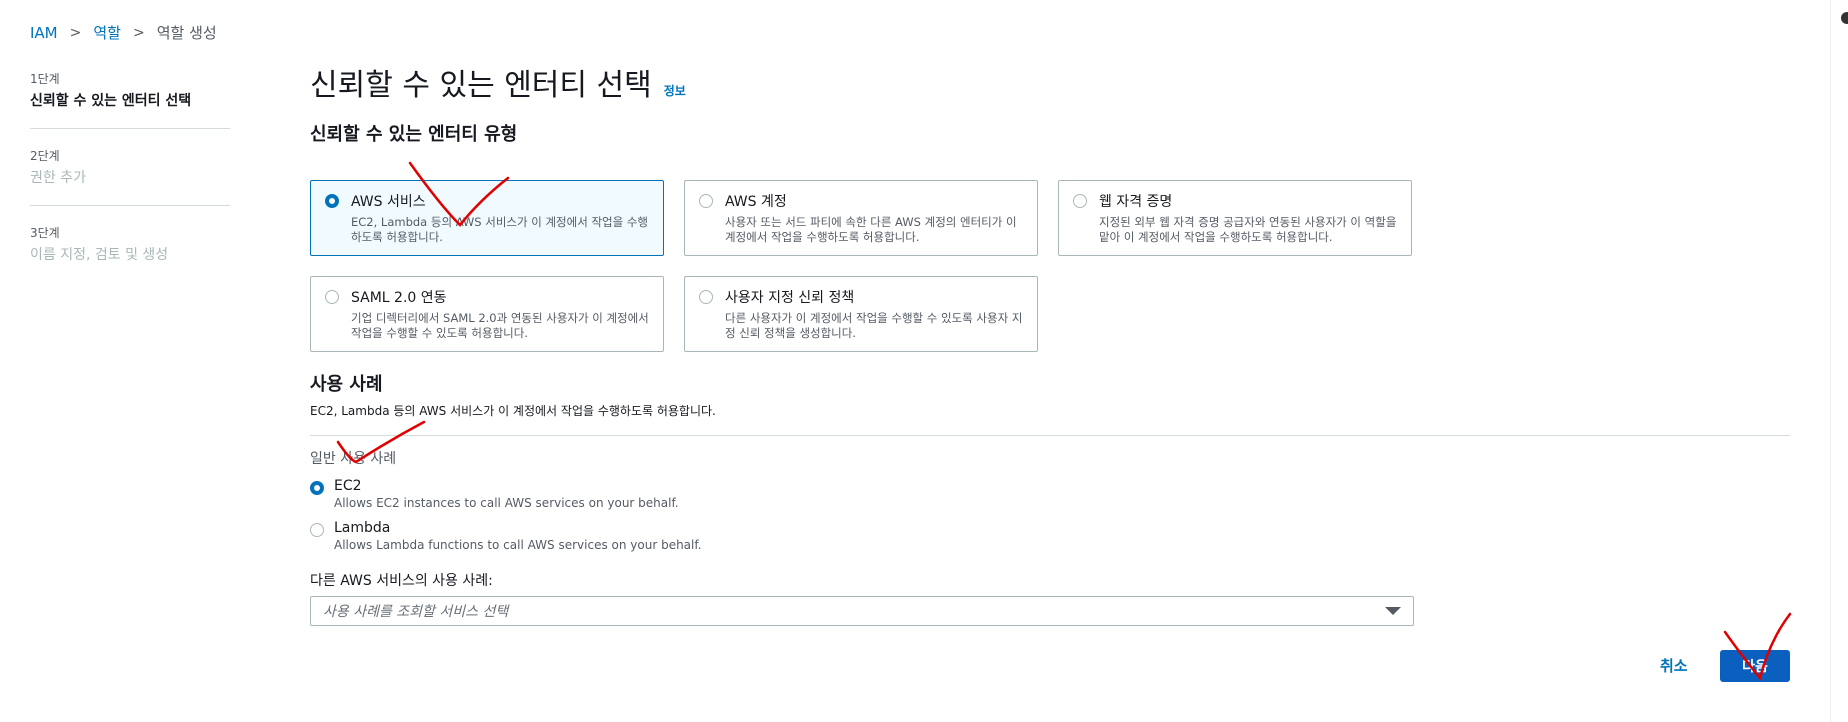 The width and height of the screenshot is (1848, 722). I want to click on page-title: 신뢰할 수 있는 엔터티 선택, so click(481, 85).